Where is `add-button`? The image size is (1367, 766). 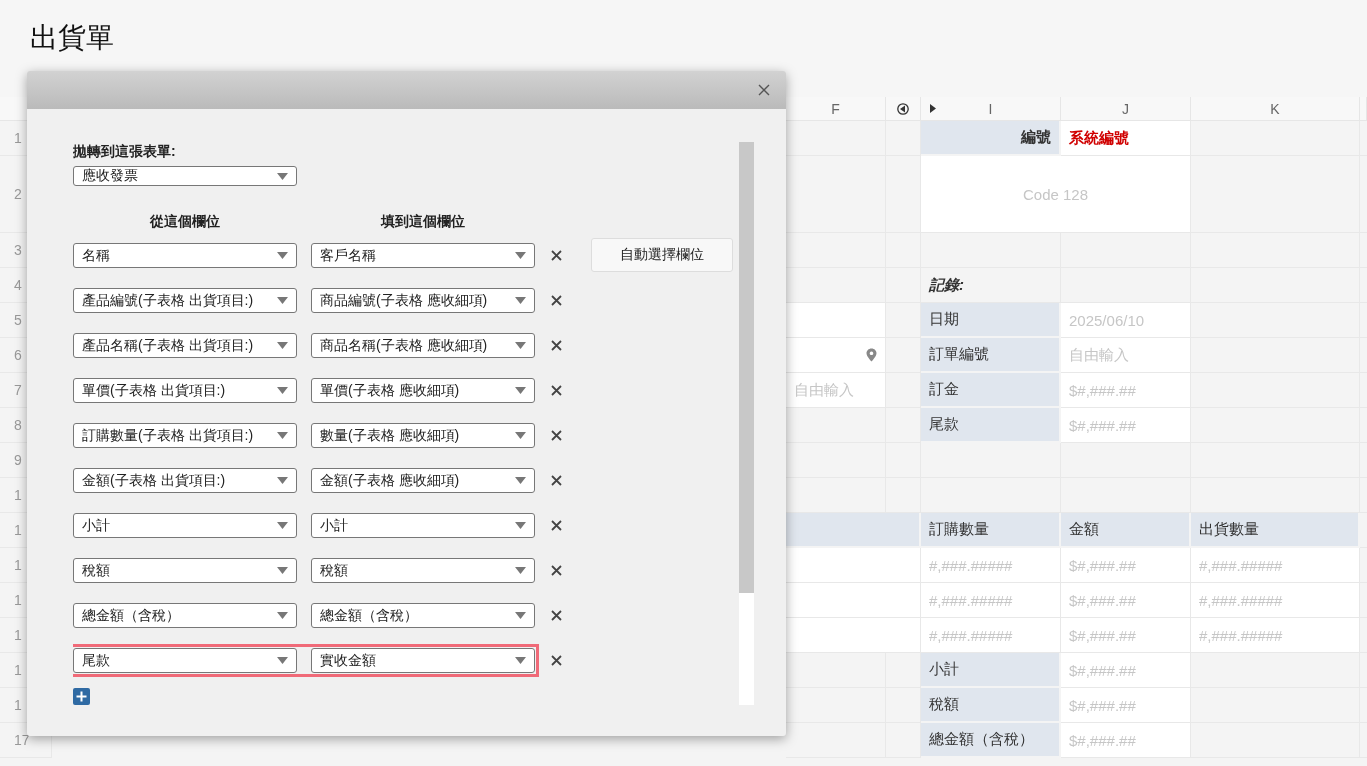
add-button is located at coordinates (81, 696).